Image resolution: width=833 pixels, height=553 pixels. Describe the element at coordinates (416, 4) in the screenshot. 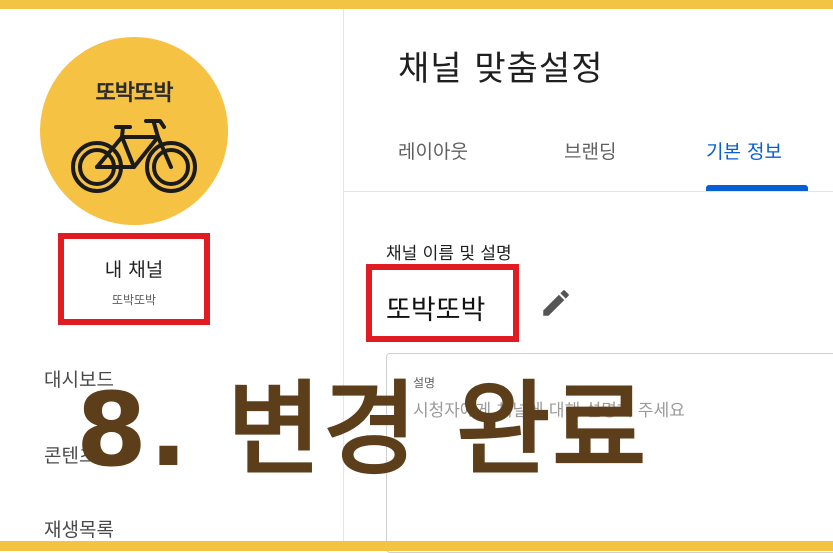

I see `top-border` at that location.